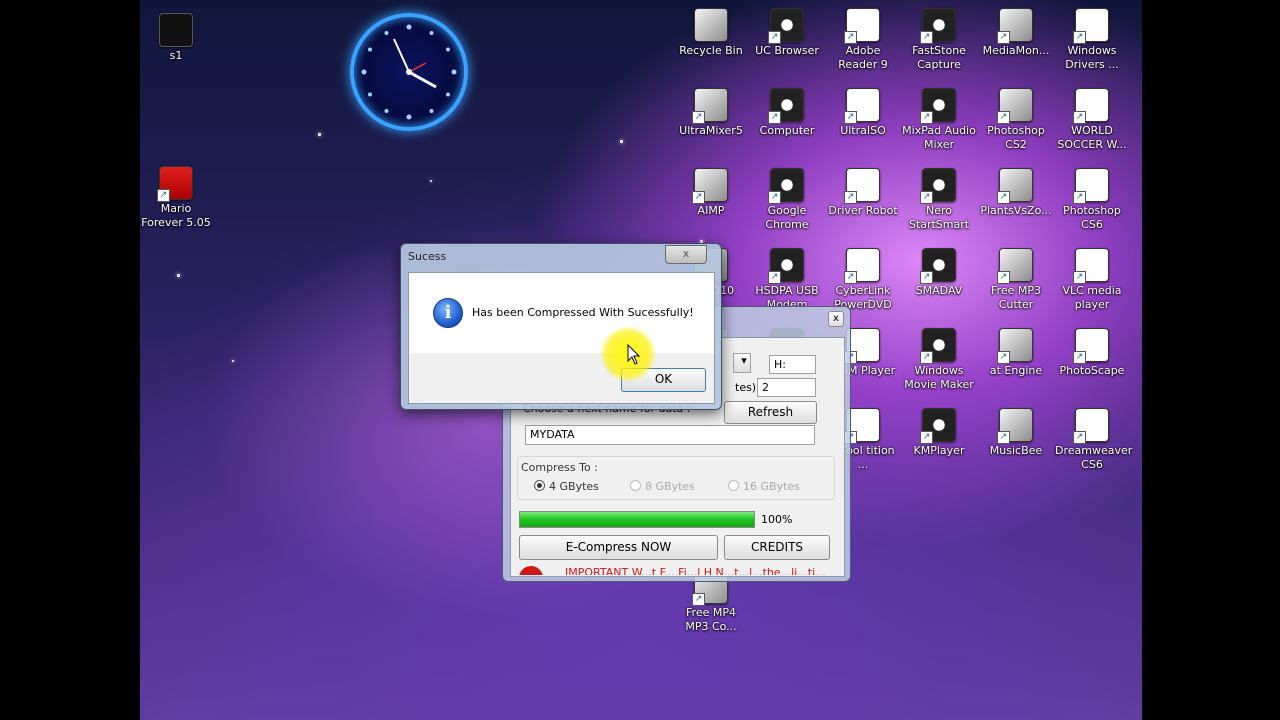  I want to click on desktop-icon-musicbee: ↗ MusicBee, so click(1016, 433).